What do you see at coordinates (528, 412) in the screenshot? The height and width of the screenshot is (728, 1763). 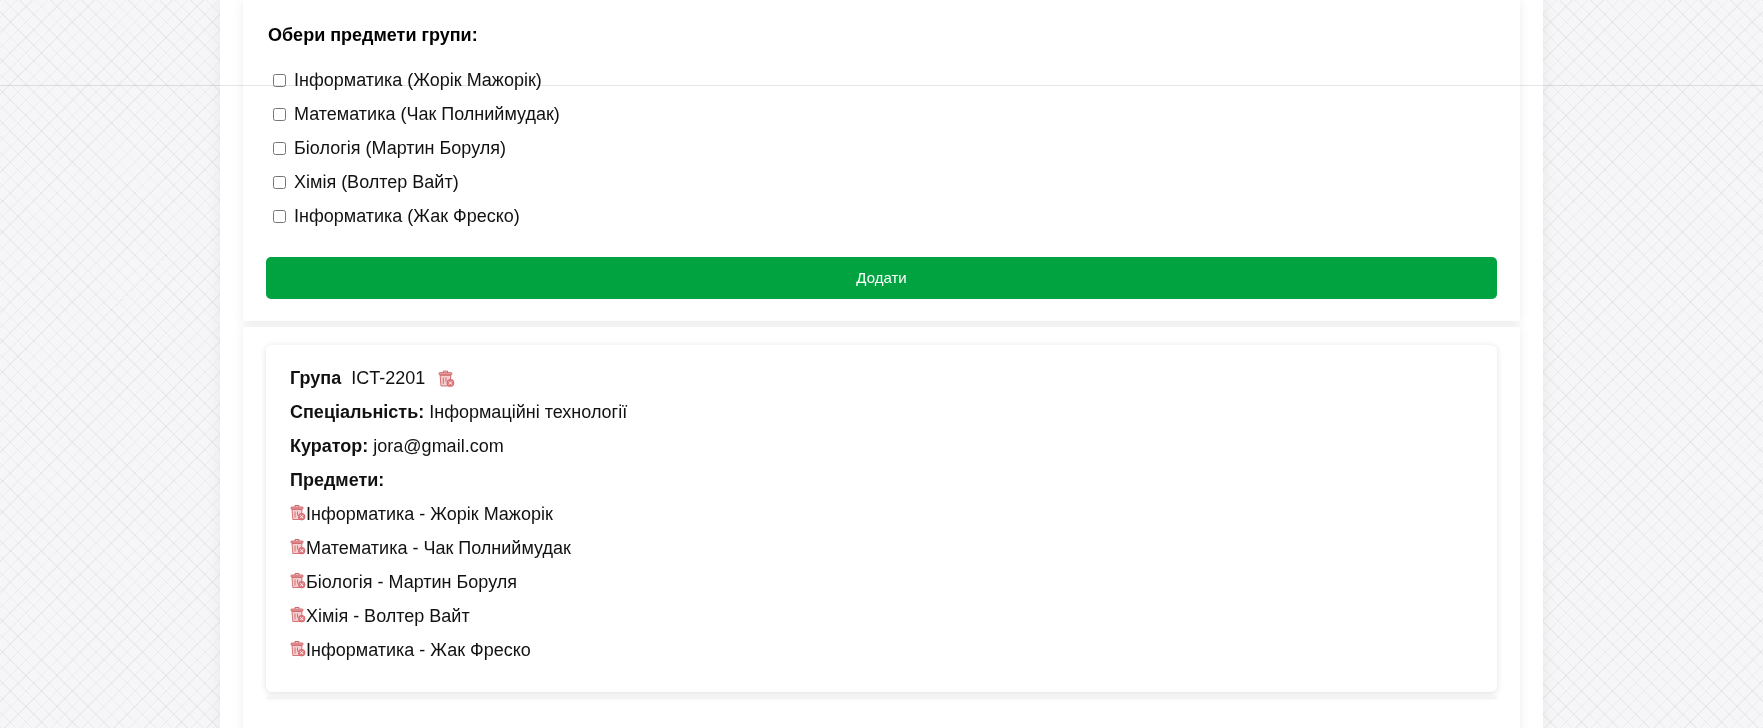 I see `field-value: Інформаційні технології` at bounding box center [528, 412].